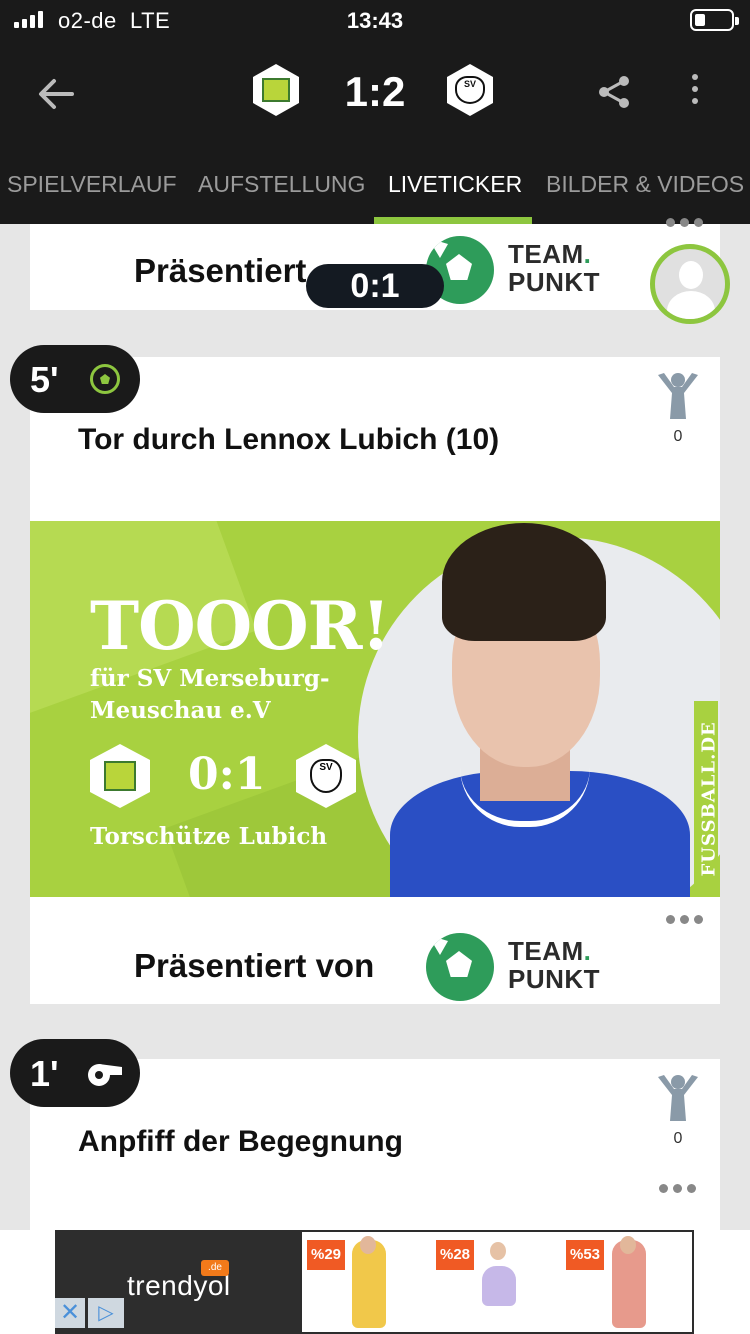  What do you see at coordinates (92, 184) in the screenshot?
I see `tab-spielverlauf: SPIELVERLAUF` at bounding box center [92, 184].